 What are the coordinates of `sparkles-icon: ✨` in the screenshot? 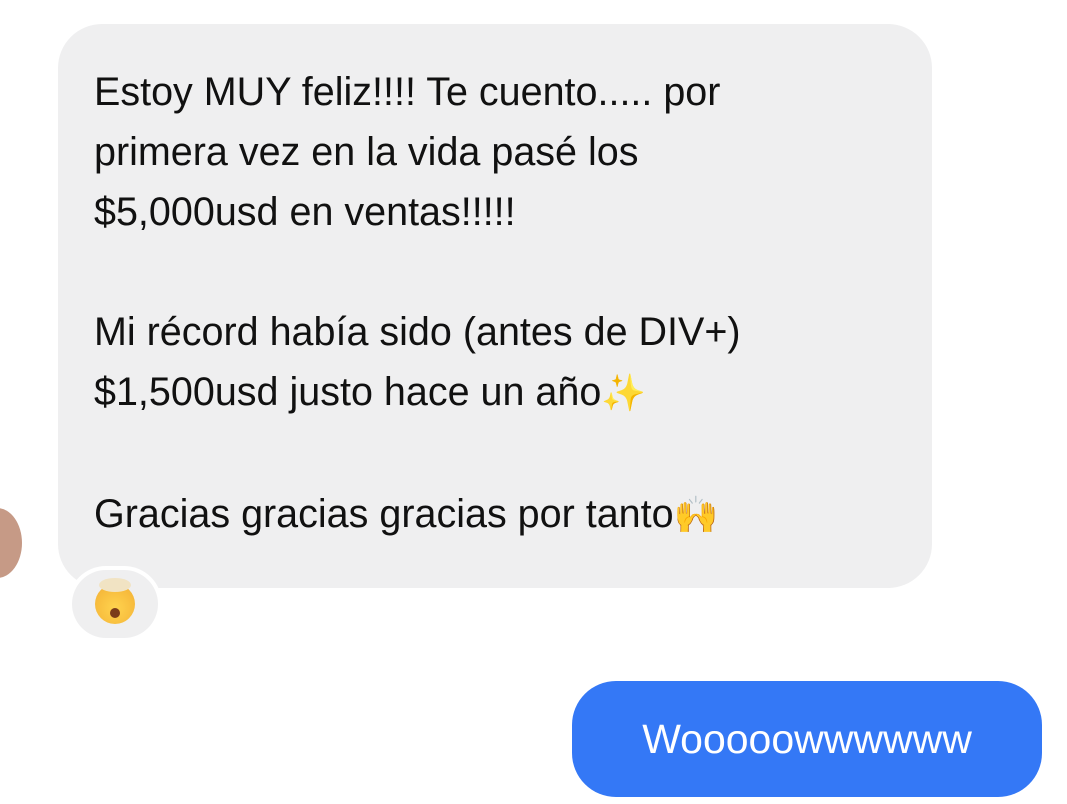 It's located at (624, 393).